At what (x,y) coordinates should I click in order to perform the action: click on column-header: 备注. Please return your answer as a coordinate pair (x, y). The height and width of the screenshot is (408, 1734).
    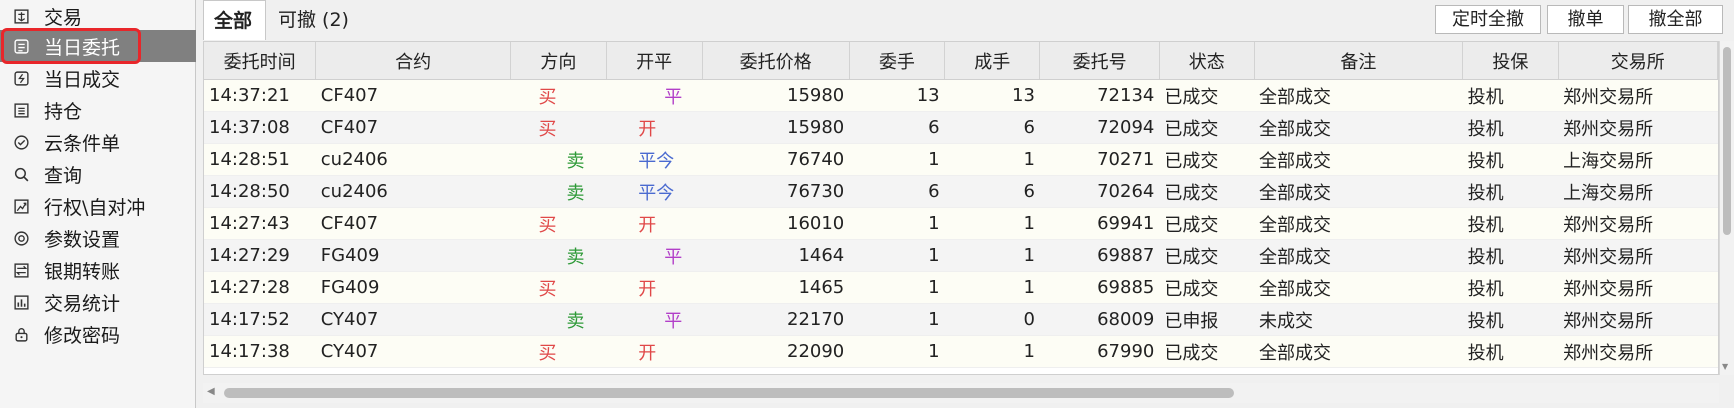
    Looking at the image, I should click on (1359, 61).